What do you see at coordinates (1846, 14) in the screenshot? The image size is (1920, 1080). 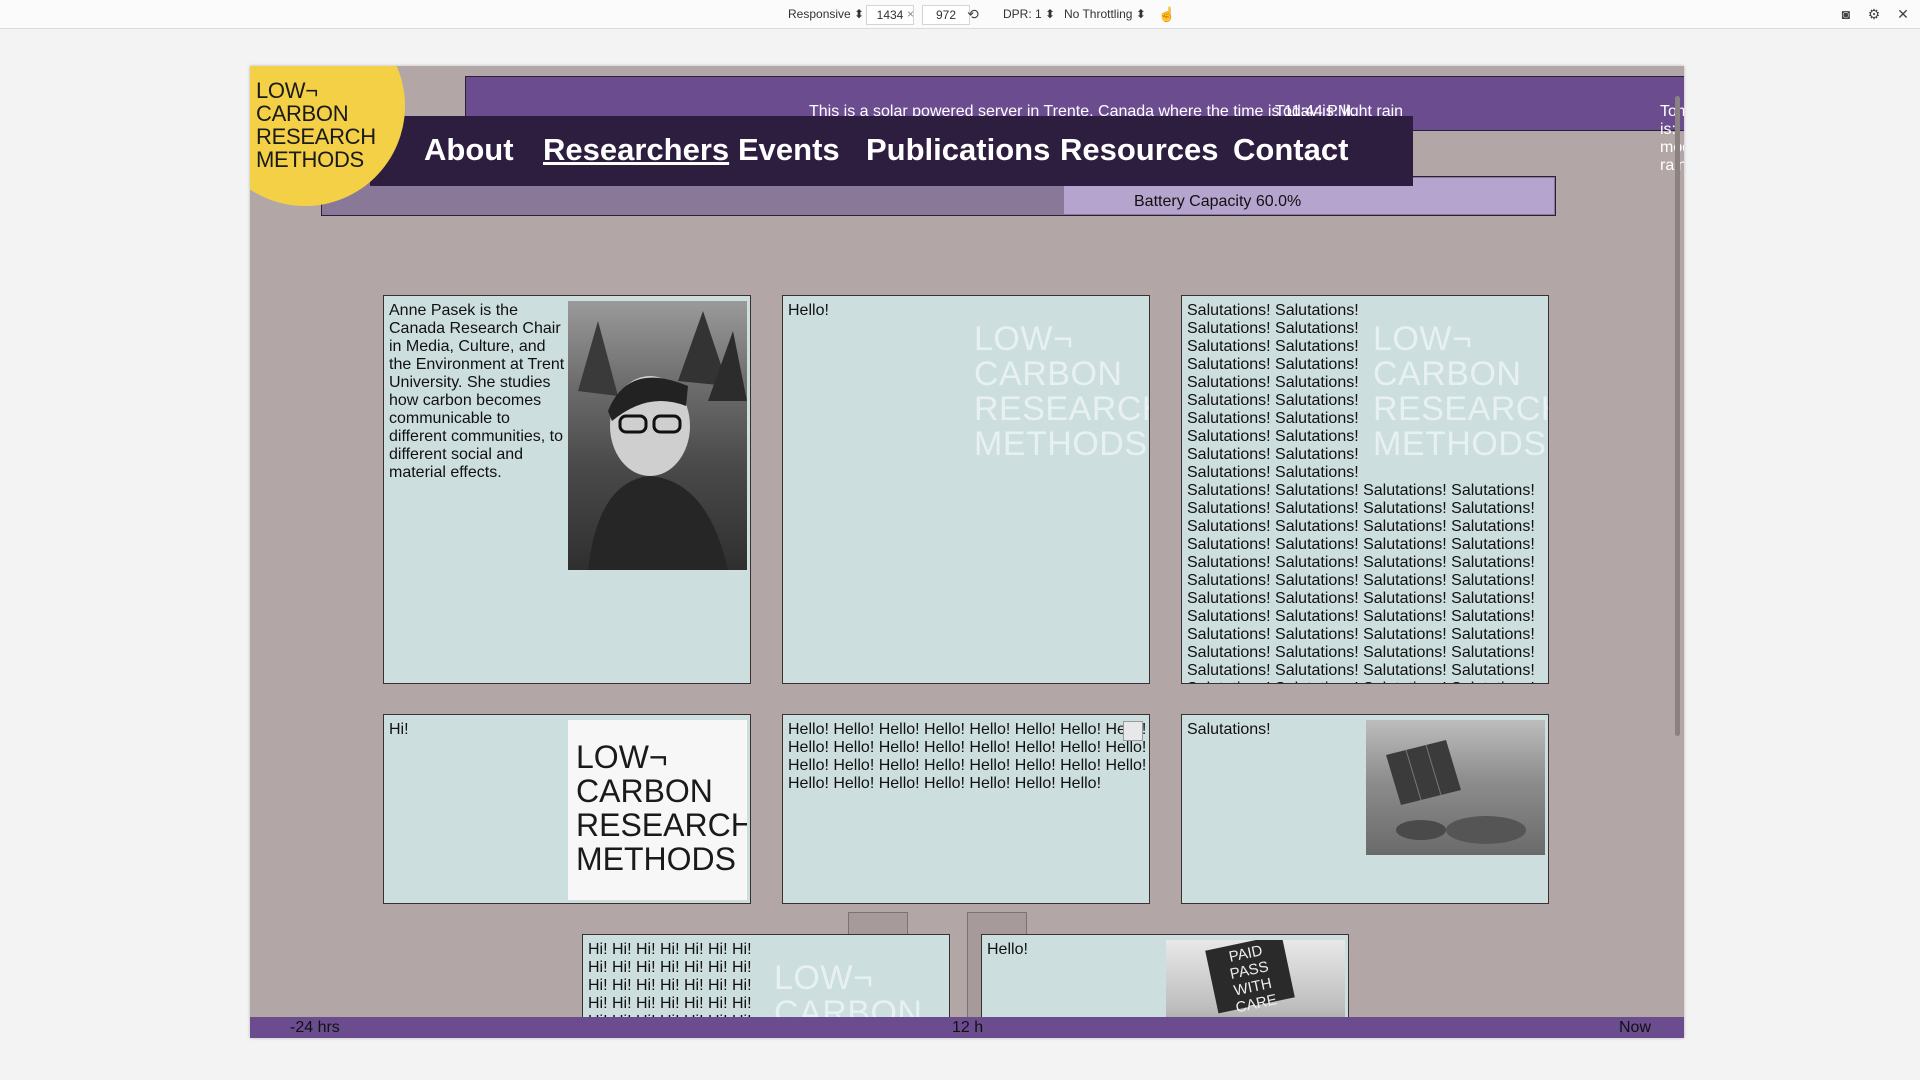 I see `screenshot-icon: ◙` at bounding box center [1846, 14].